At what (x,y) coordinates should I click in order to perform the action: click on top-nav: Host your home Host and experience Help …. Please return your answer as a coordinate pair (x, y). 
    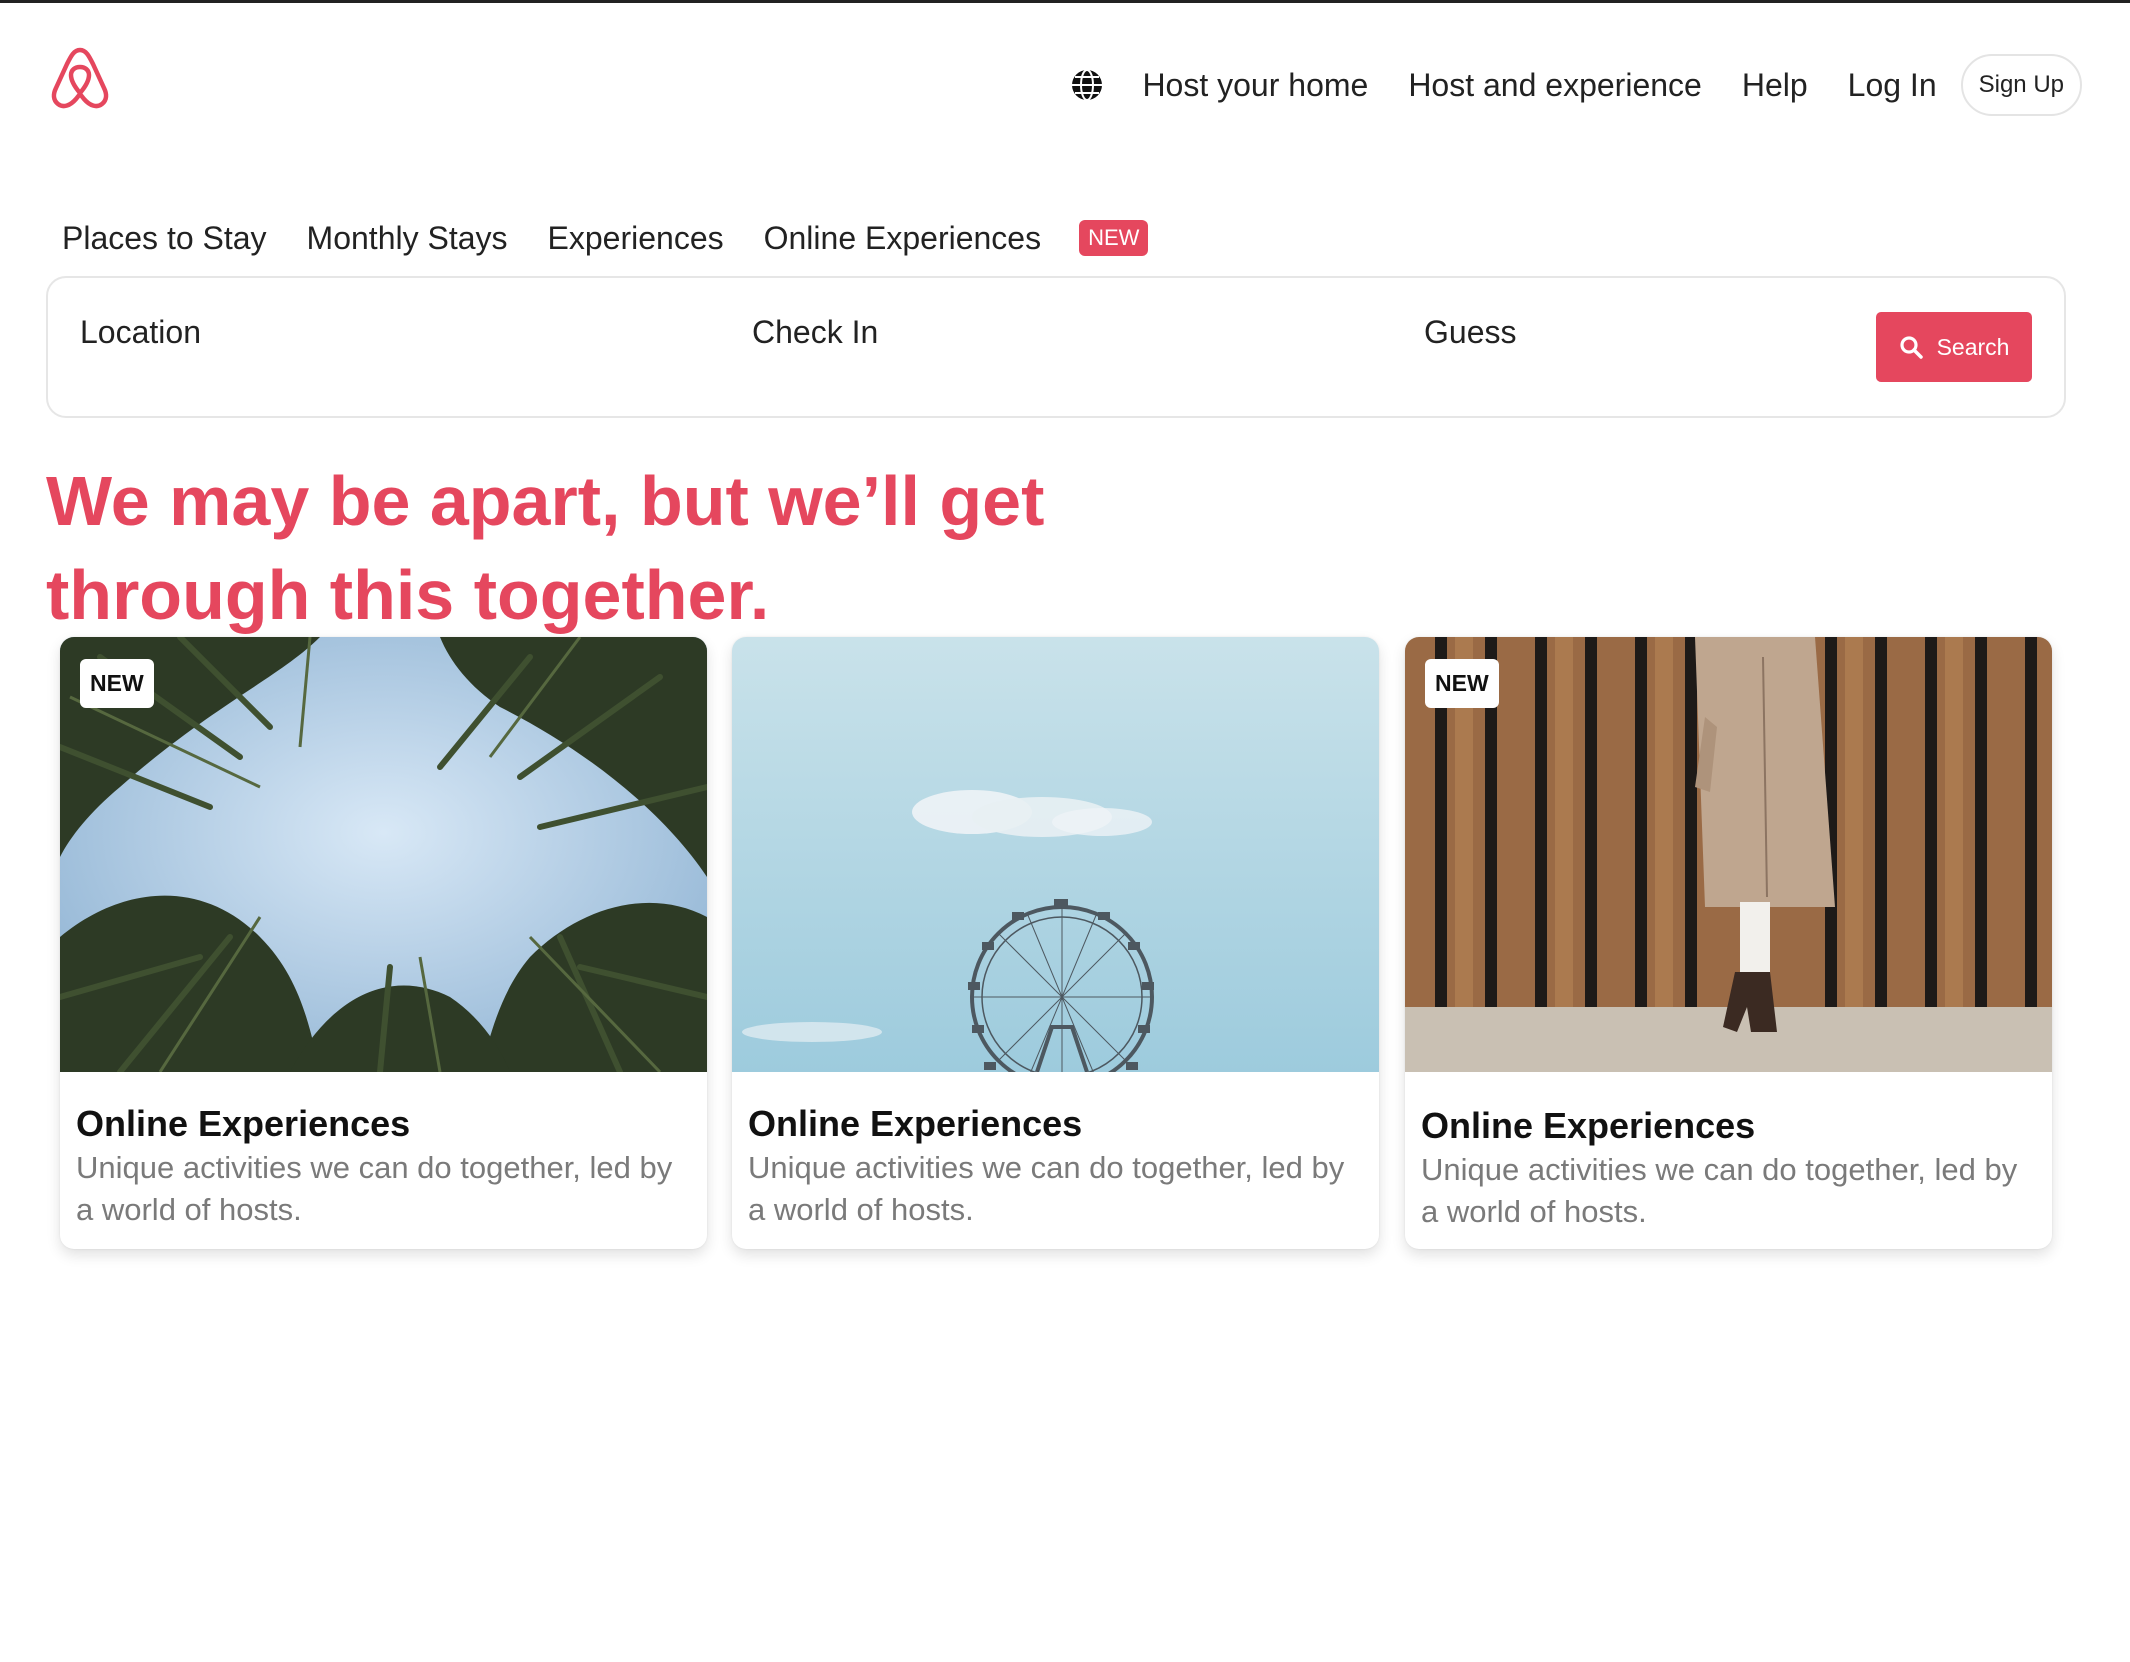
    Looking at the image, I should click on (1576, 85).